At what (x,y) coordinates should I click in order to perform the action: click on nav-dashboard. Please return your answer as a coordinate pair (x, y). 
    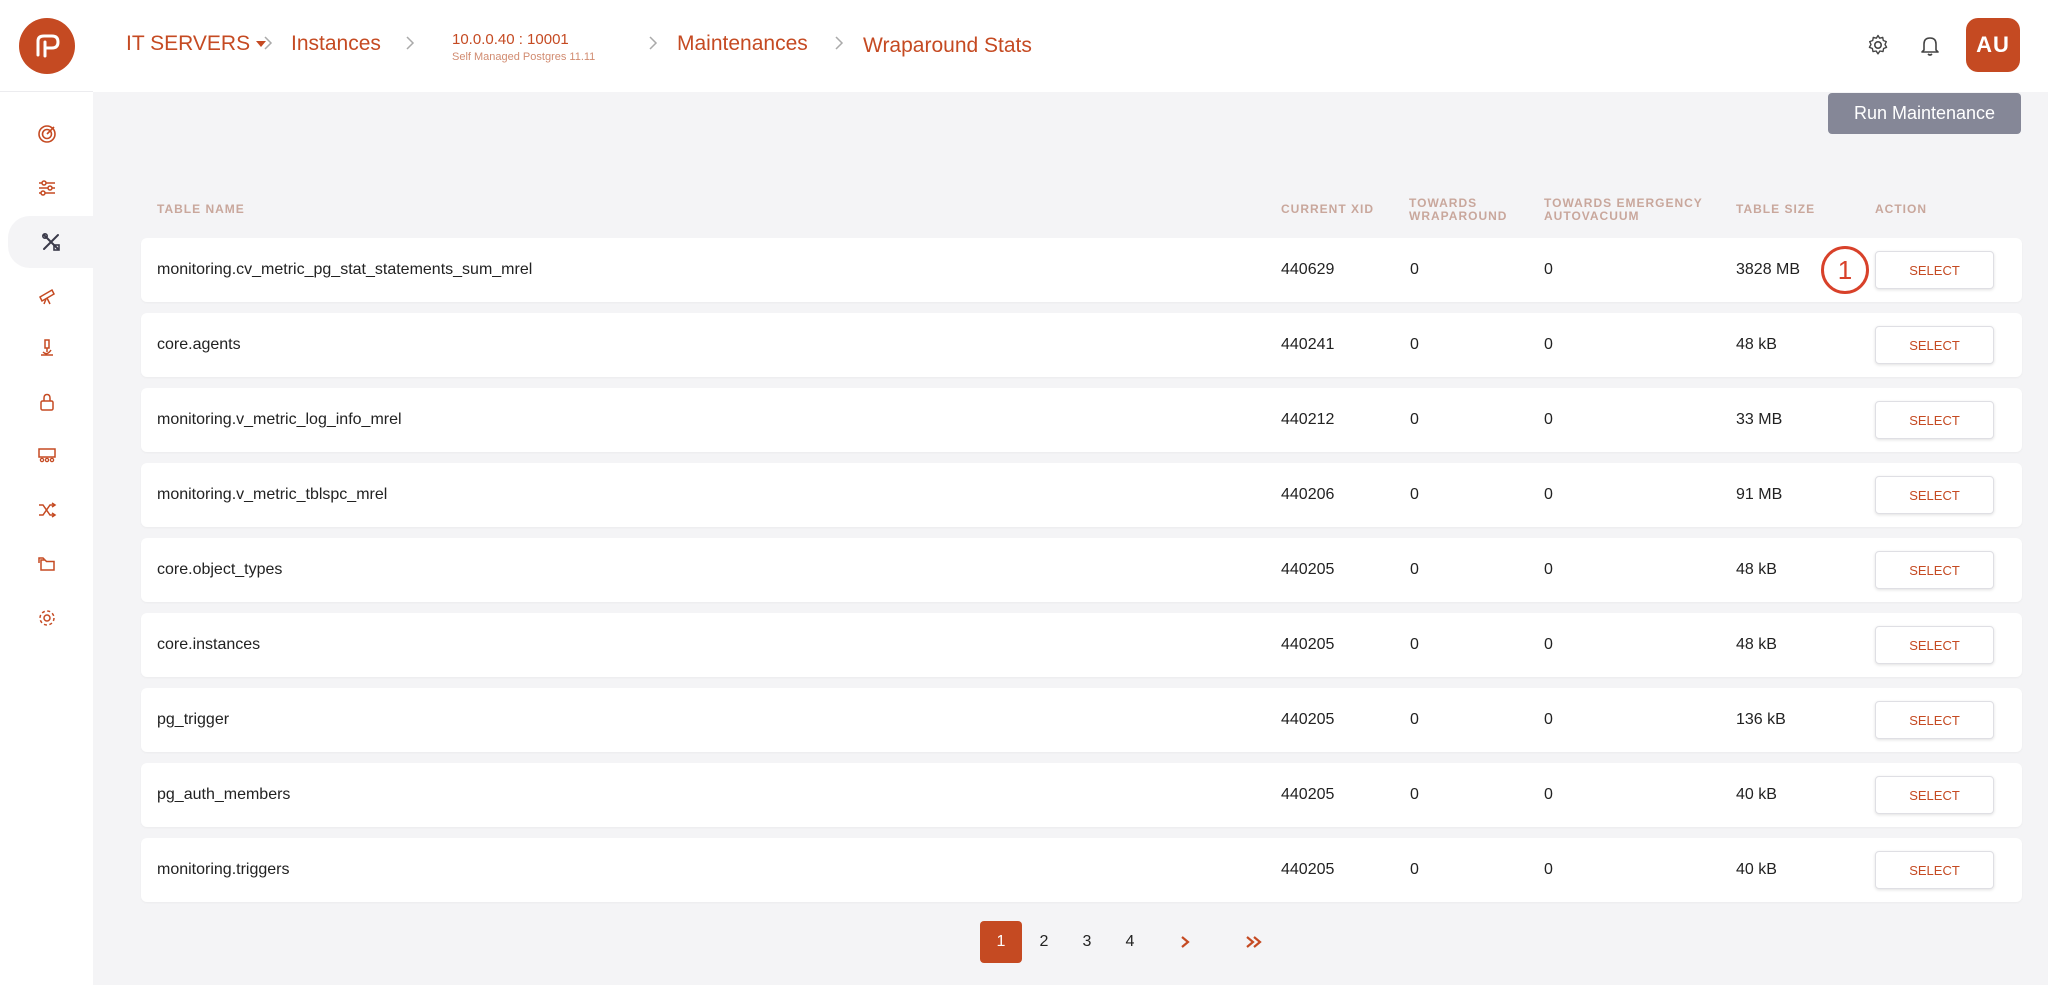
    Looking at the image, I should click on (46, 134).